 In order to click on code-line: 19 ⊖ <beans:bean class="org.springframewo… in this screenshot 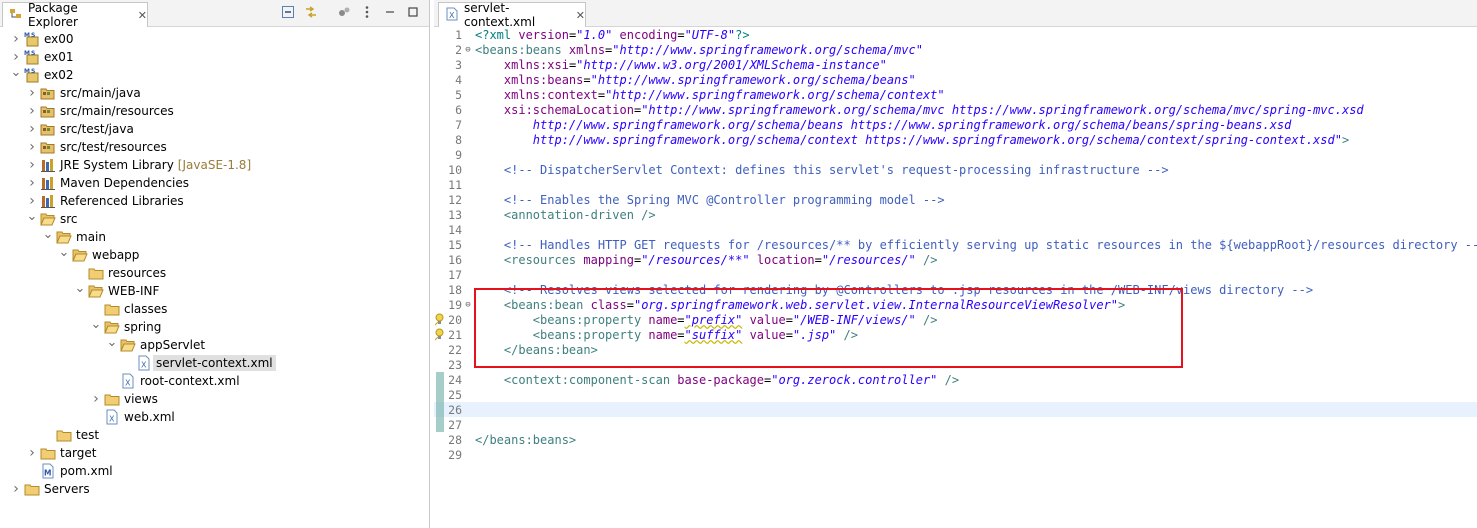, I will do `click(955, 304)`.